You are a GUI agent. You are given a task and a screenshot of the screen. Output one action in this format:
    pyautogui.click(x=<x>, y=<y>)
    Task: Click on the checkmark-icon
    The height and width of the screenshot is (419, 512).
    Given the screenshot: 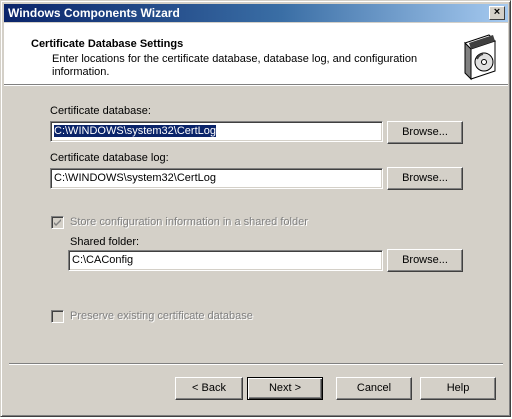 What is the action you would take?
    pyautogui.click(x=57, y=222)
    